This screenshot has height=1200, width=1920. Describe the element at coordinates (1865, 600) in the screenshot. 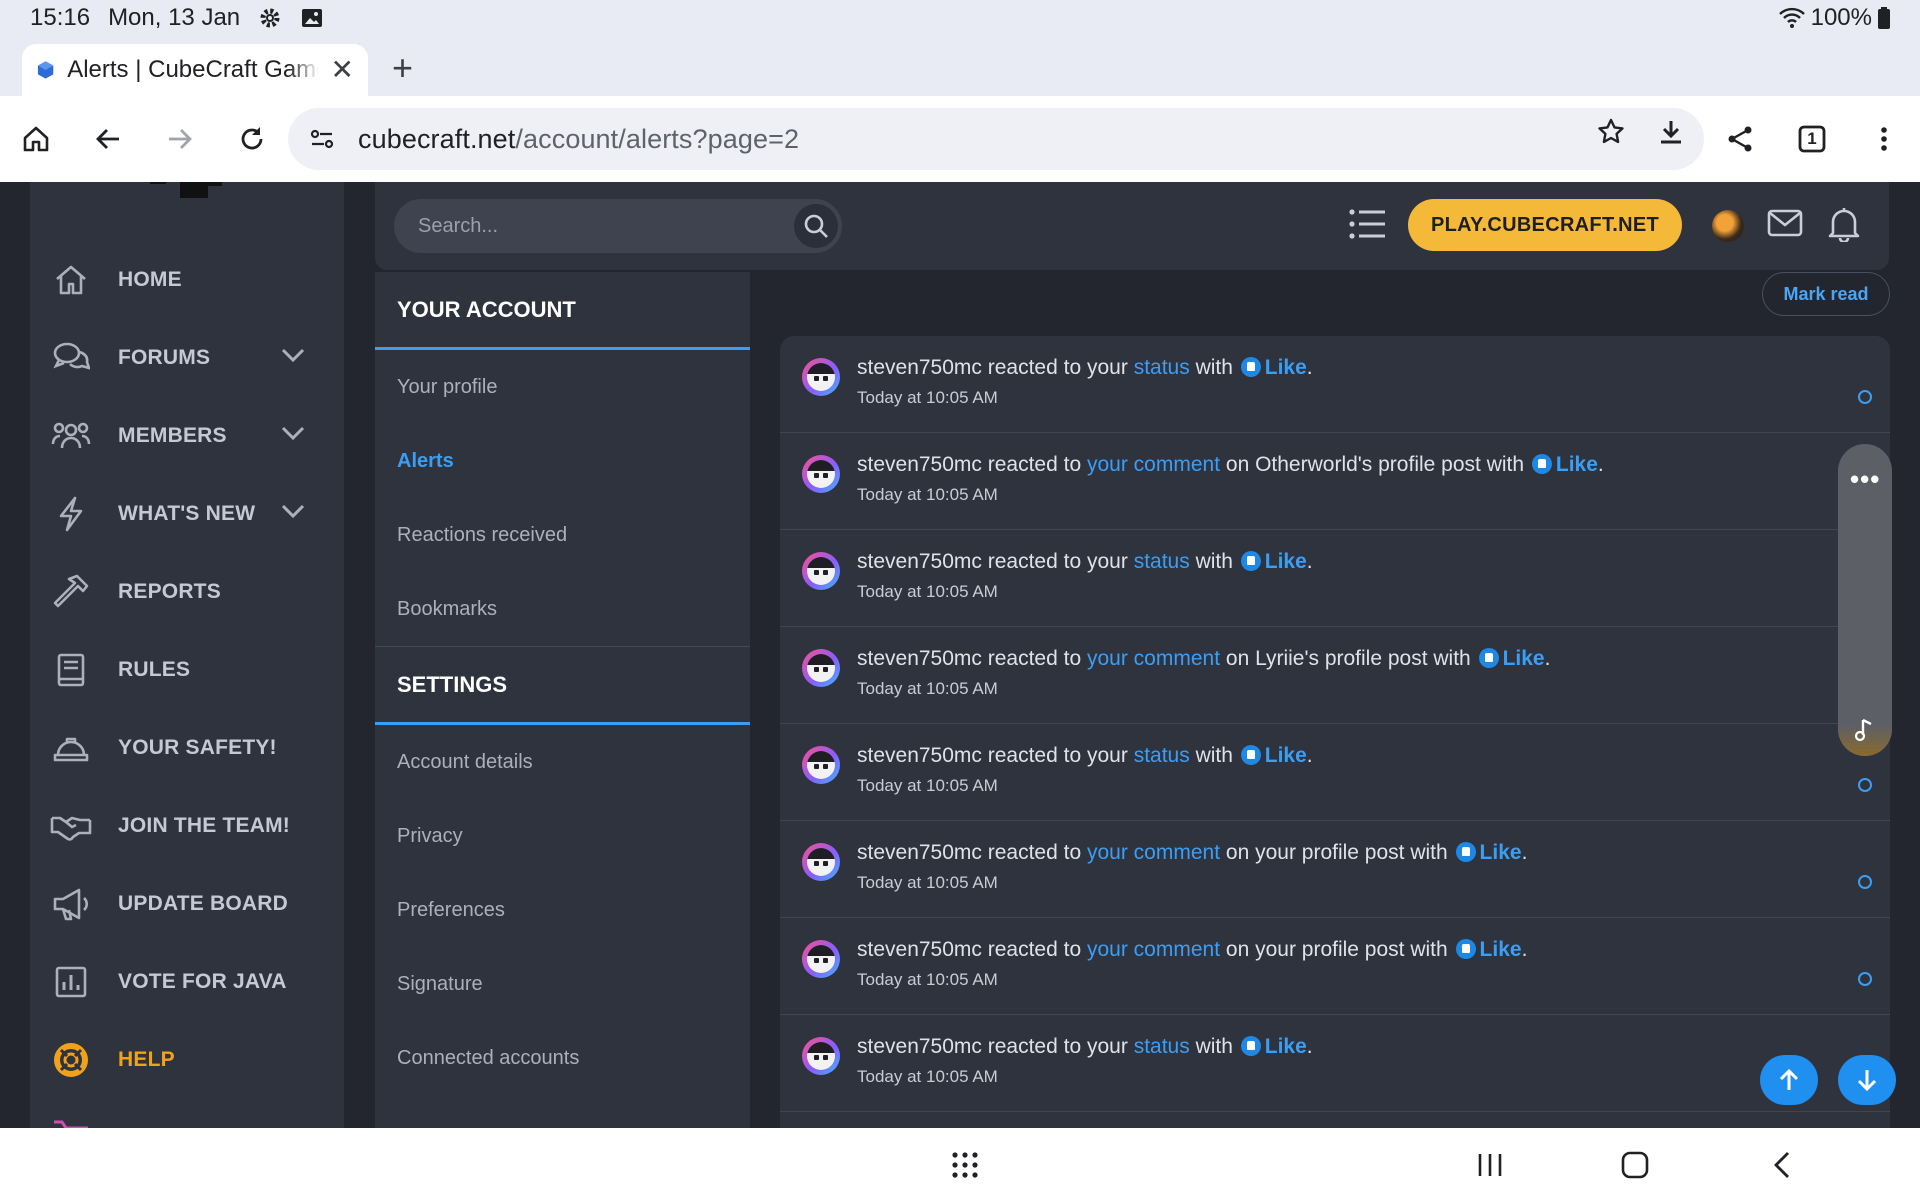

I see `floating-scroll-panel: •••` at that location.